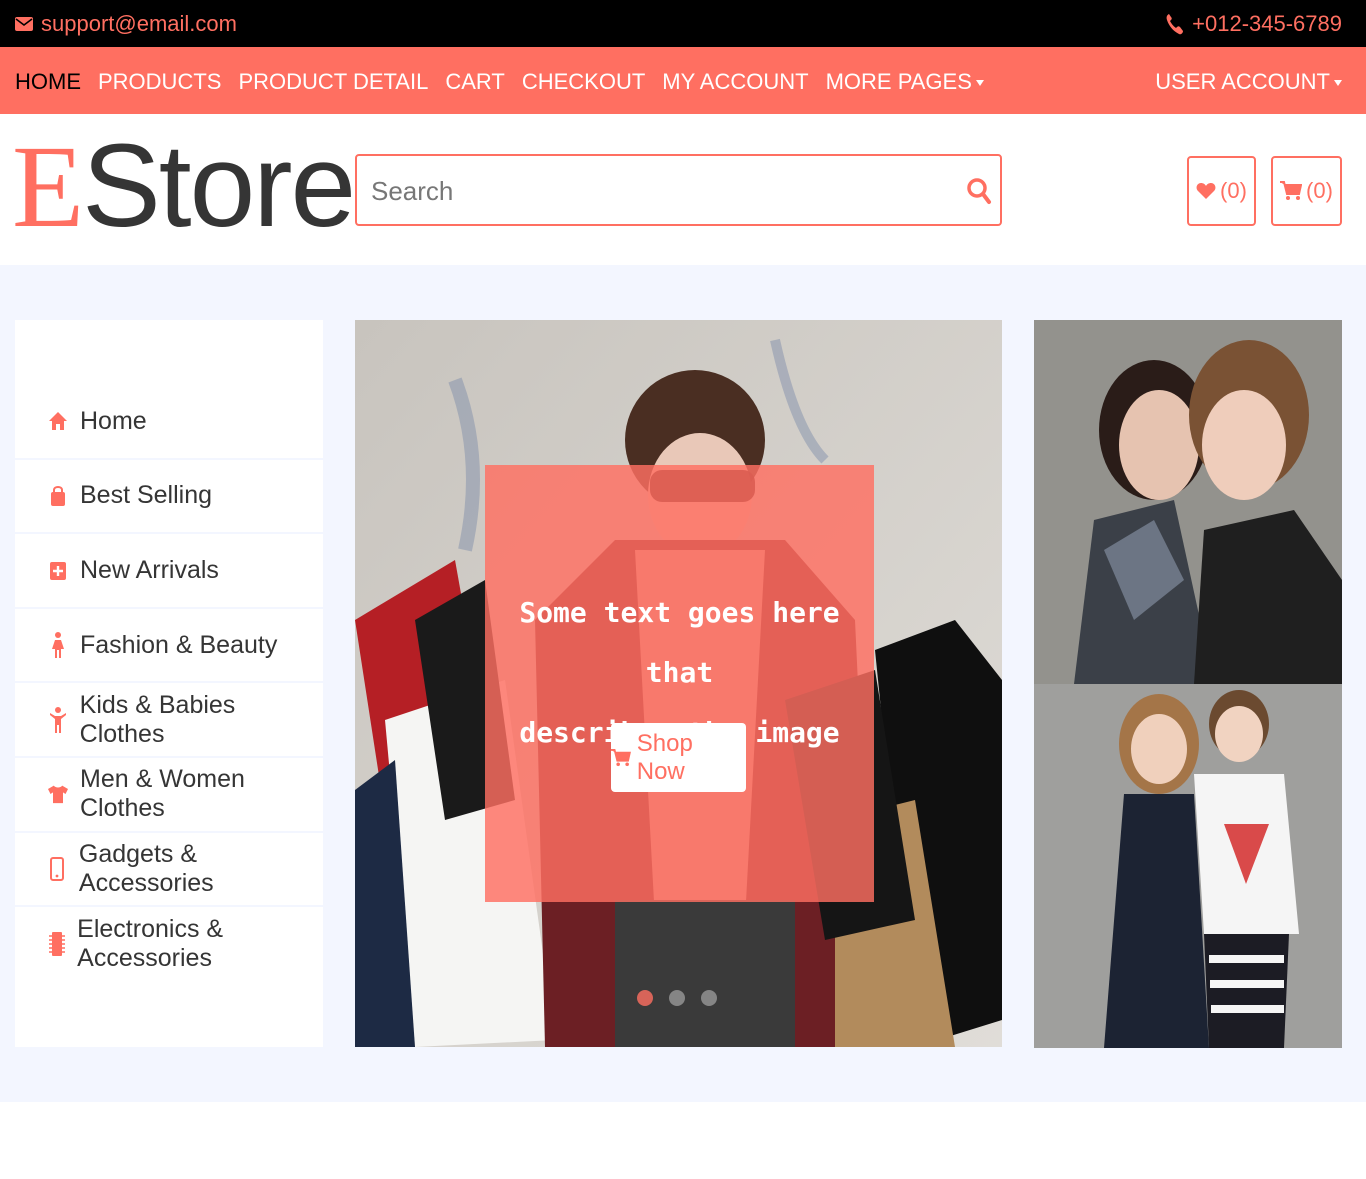 The height and width of the screenshot is (1179, 1366). Describe the element at coordinates (1175, 24) in the screenshot. I see `phone-icon` at that location.